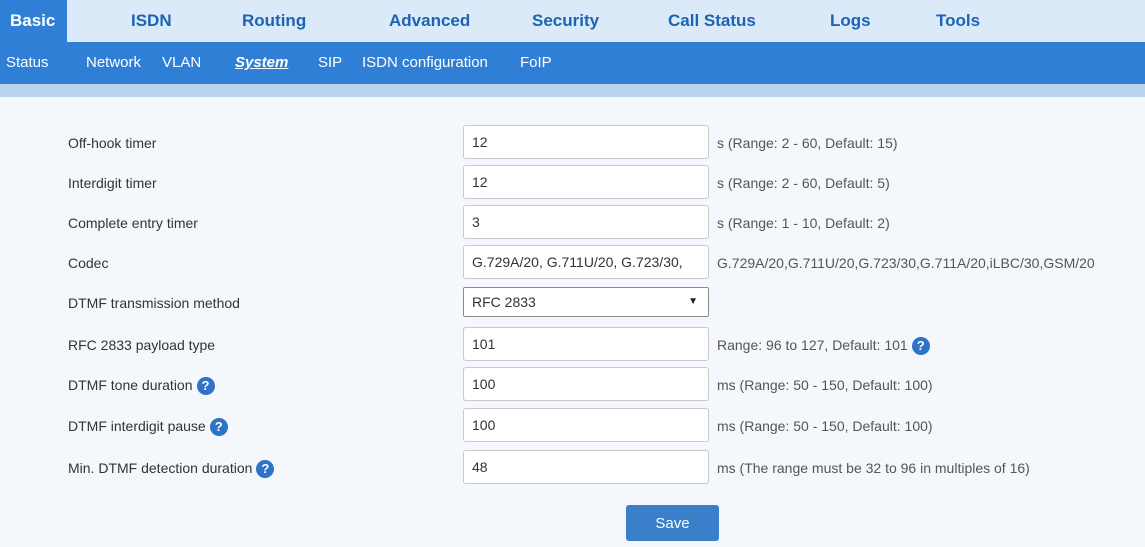 The width and height of the screenshot is (1145, 547). What do you see at coordinates (142, 345) in the screenshot?
I see `rfc2833-payload-type-label: RFC 2833 payload type` at bounding box center [142, 345].